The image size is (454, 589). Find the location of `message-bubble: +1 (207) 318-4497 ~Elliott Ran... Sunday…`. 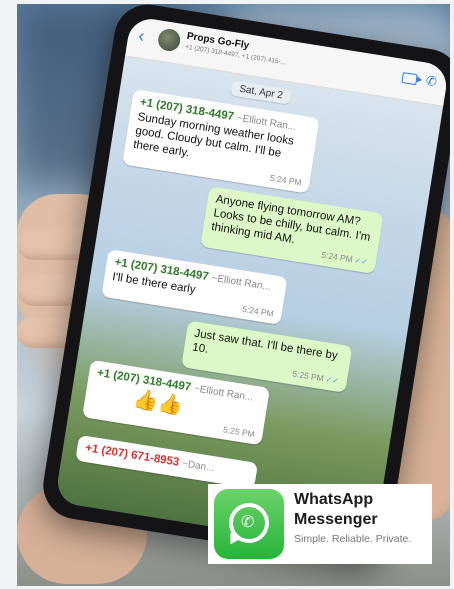

message-bubble: +1 (207) 318-4497 ~Elliott Ran... Sunday… is located at coordinates (221, 141).